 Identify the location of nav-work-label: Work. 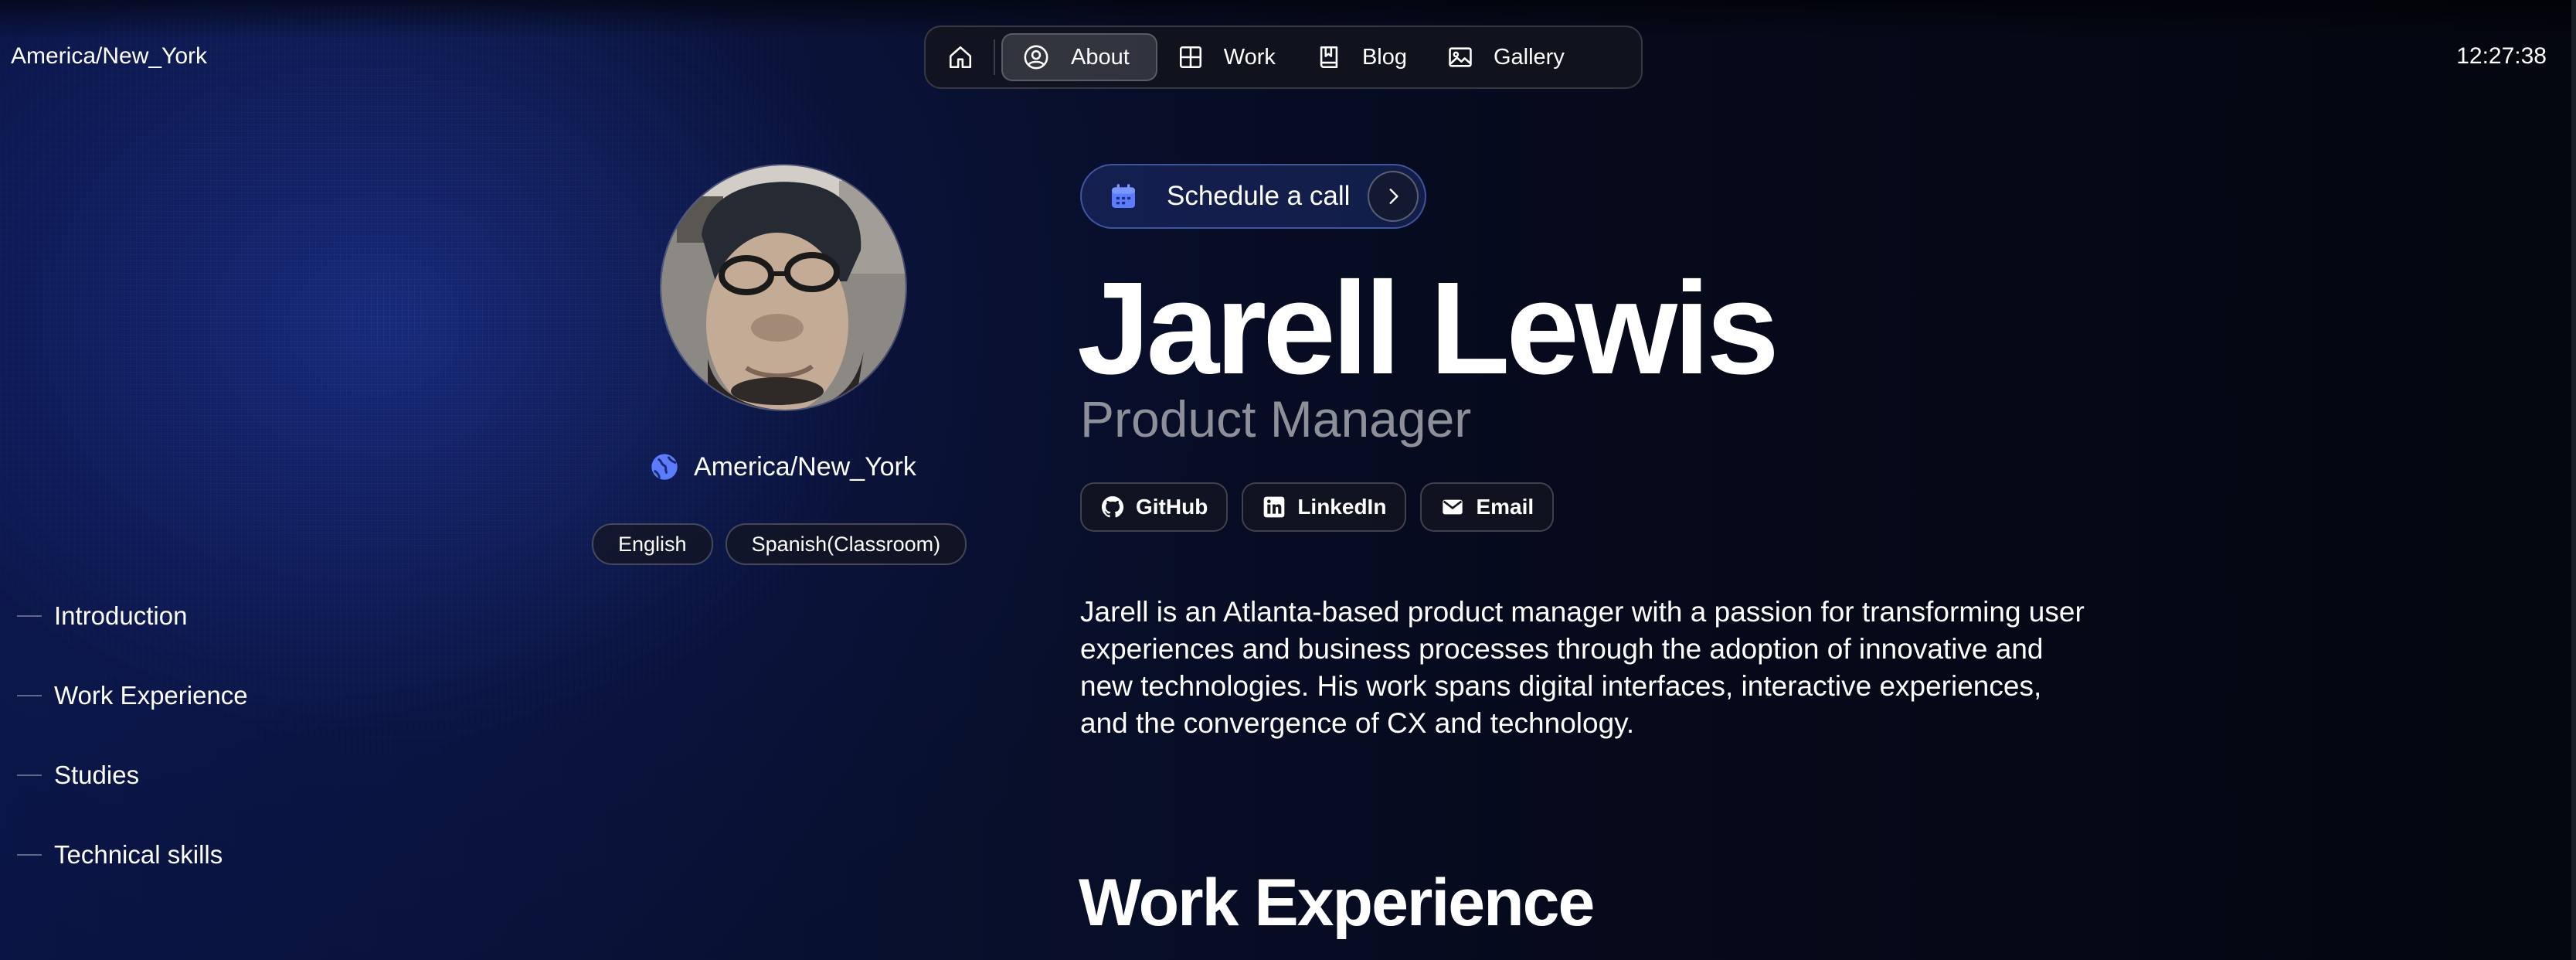
(1249, 57).